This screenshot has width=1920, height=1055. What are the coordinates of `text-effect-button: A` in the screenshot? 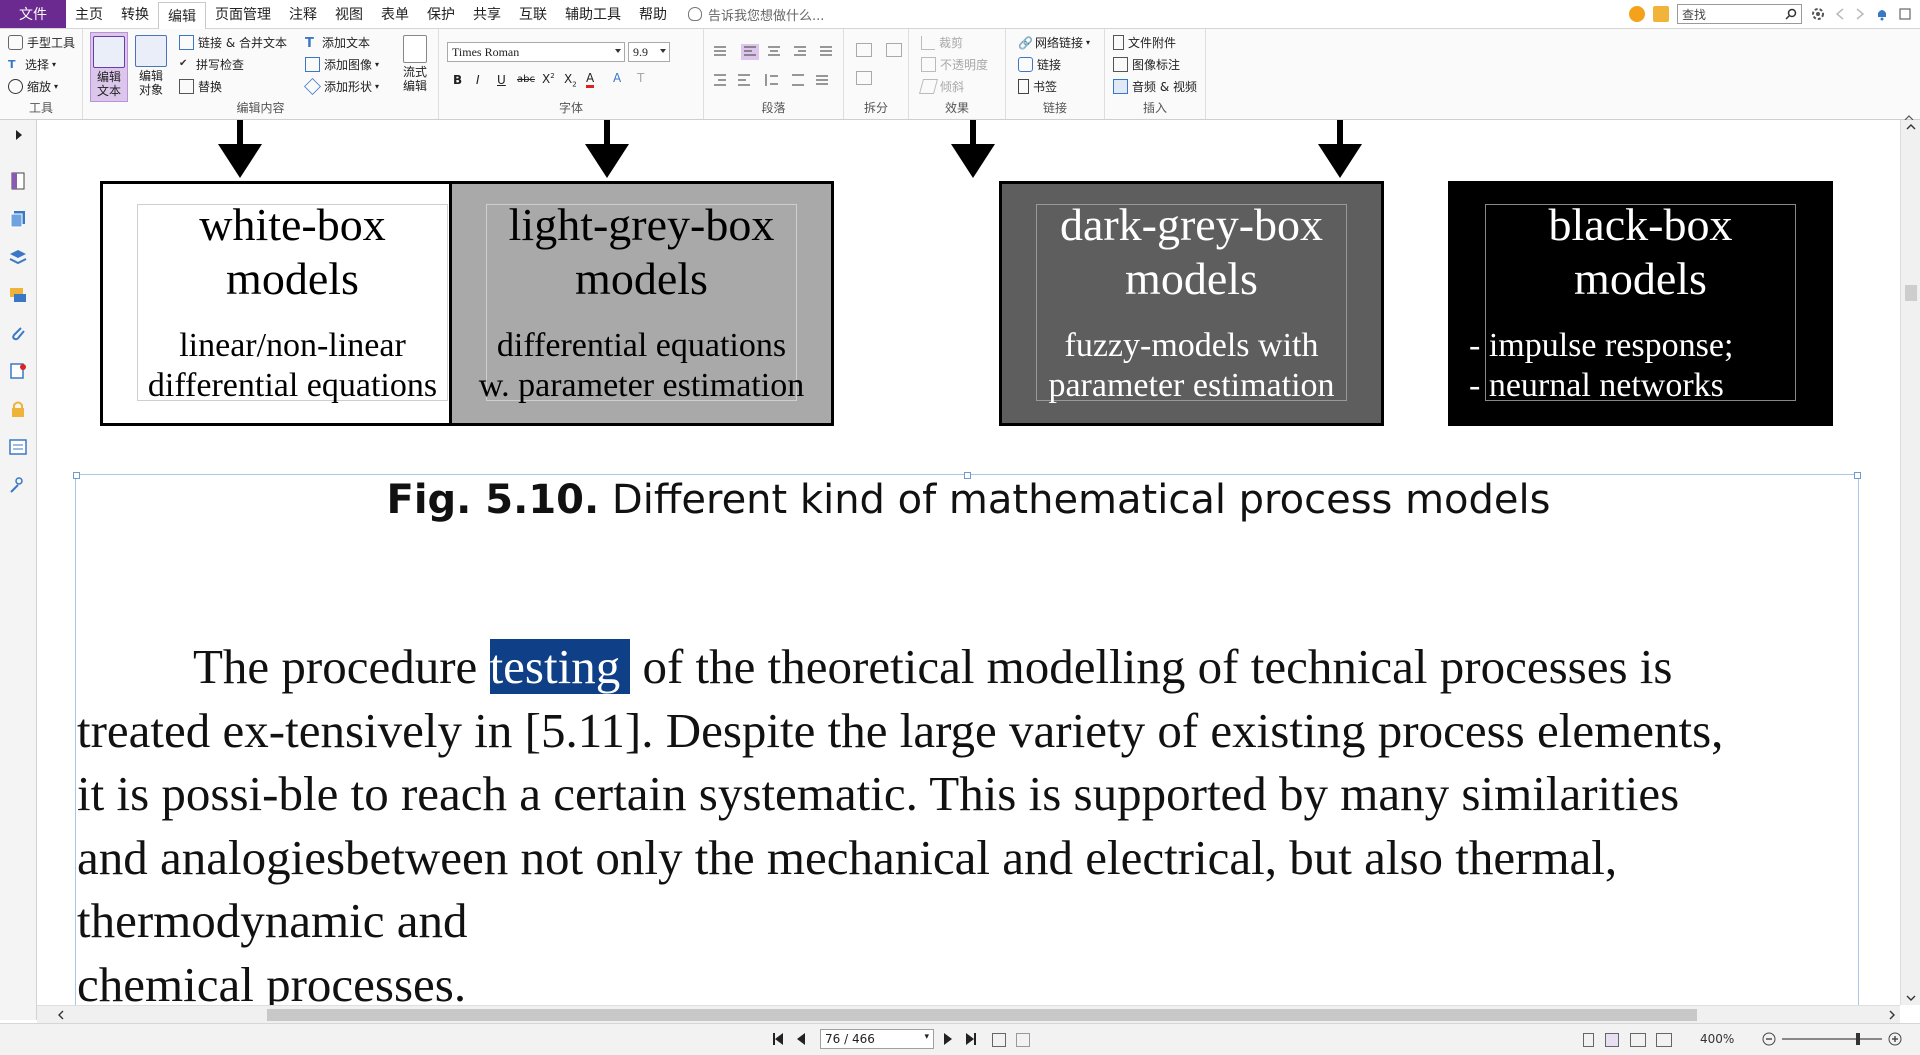 It's located at (617, 78).